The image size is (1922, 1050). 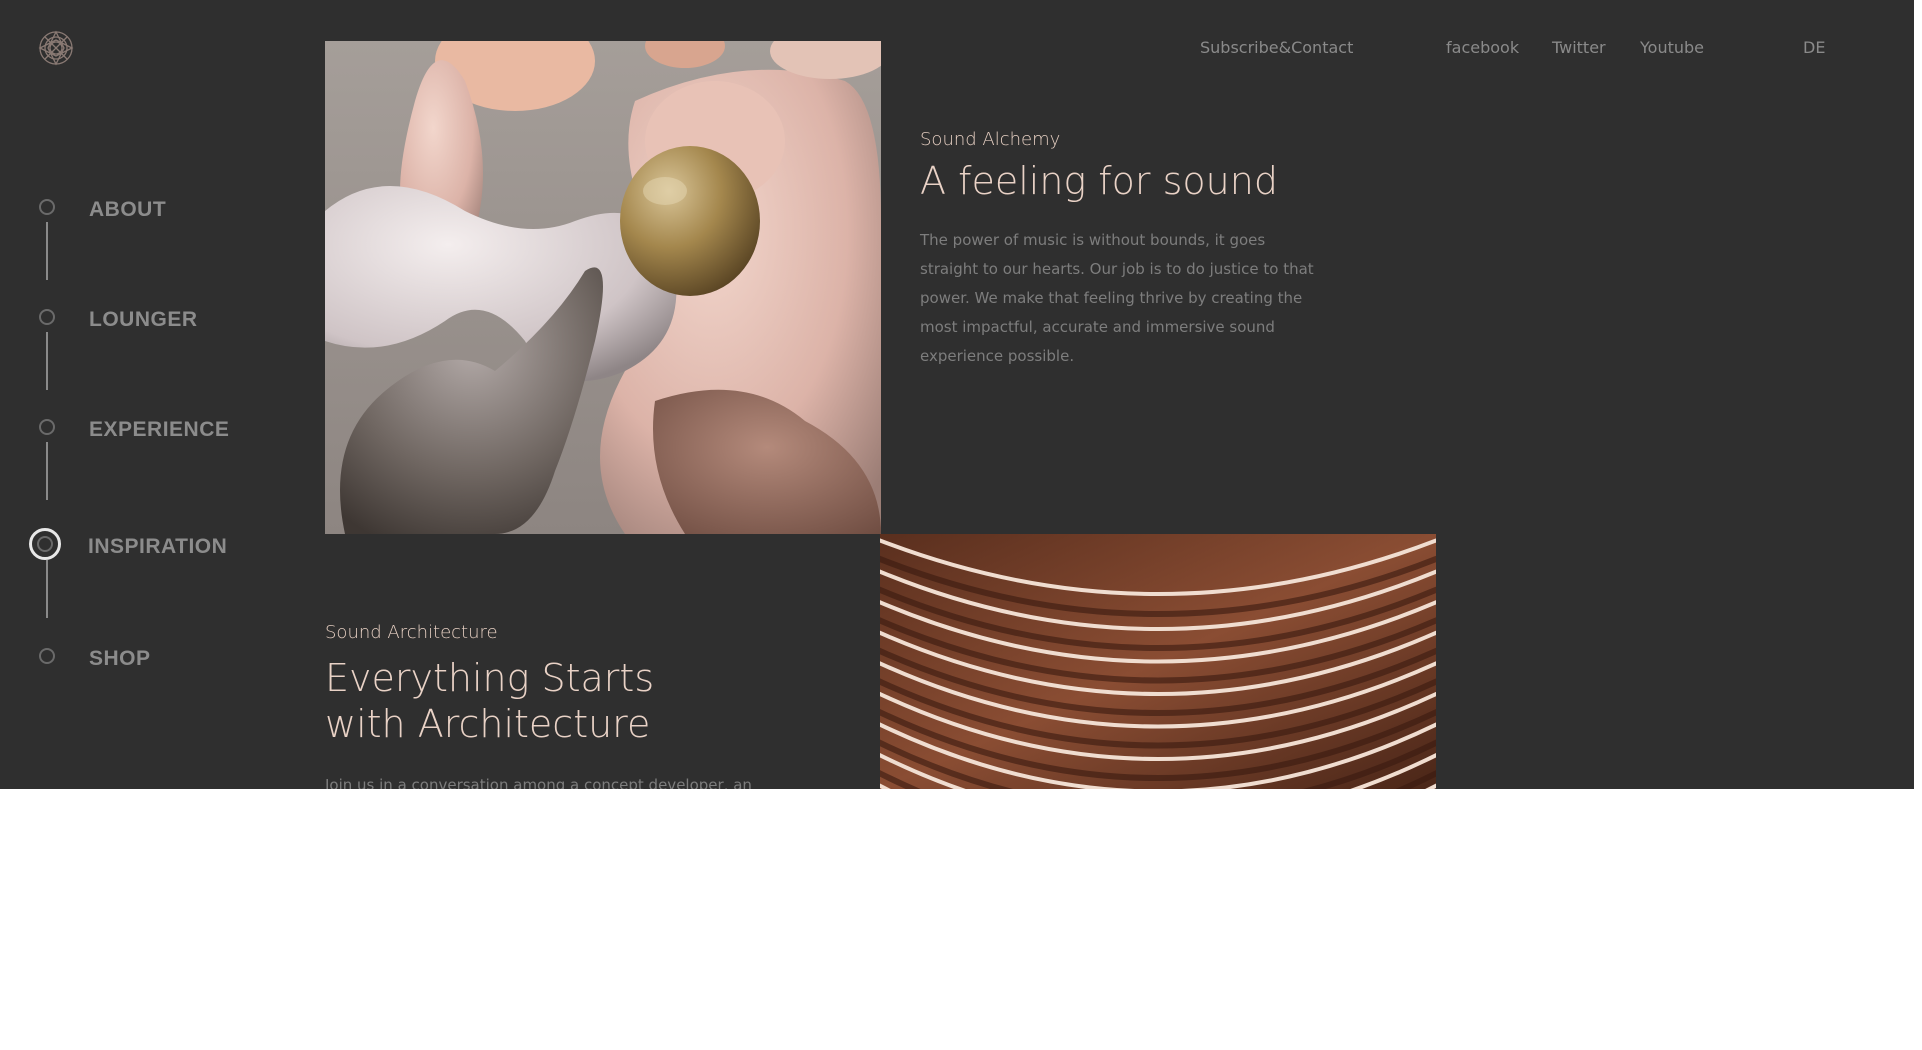 What do you see at coordinates (488, 724) in the screenshot?
I see `section-title-line-2: with Architecture` at bounding box center [488, 724].